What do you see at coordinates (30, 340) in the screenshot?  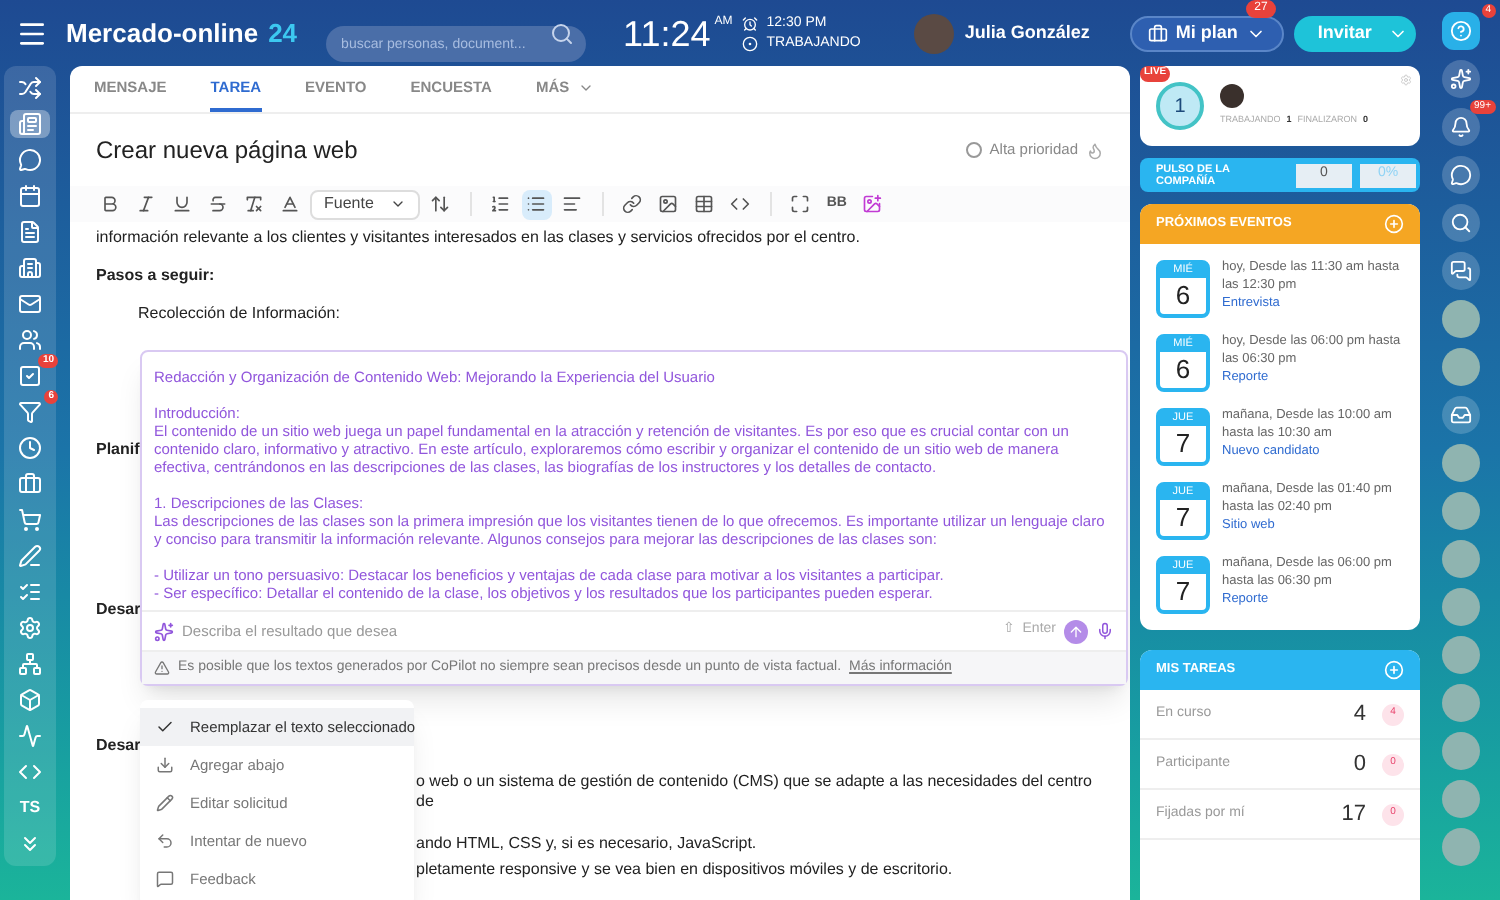 I see `users-icon` at bounding box center [30, 340].